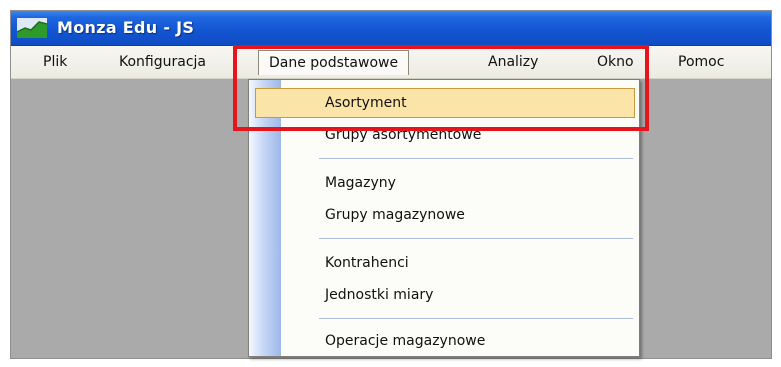 This screenshot has height=367, width=781. What do you see at coordinates (367, 263) in the screenshot?
I see `menu-item-kontrahenci: Kontrahenci` at bounding box center [367, 263].